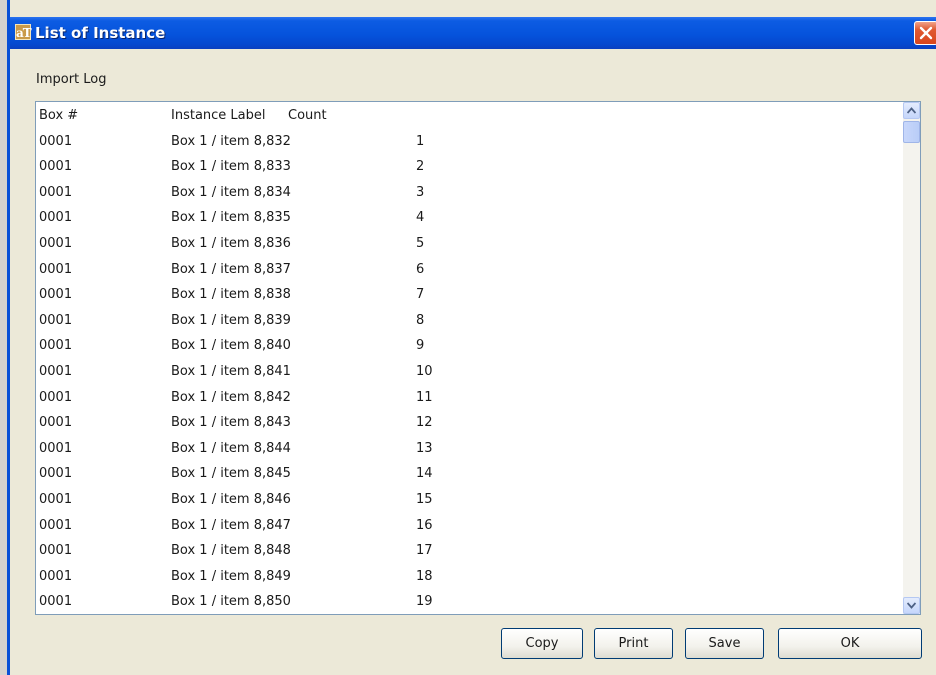  I want to click on log-row: 0001 Box 1 / item 8,845 14, so click(469, 473).